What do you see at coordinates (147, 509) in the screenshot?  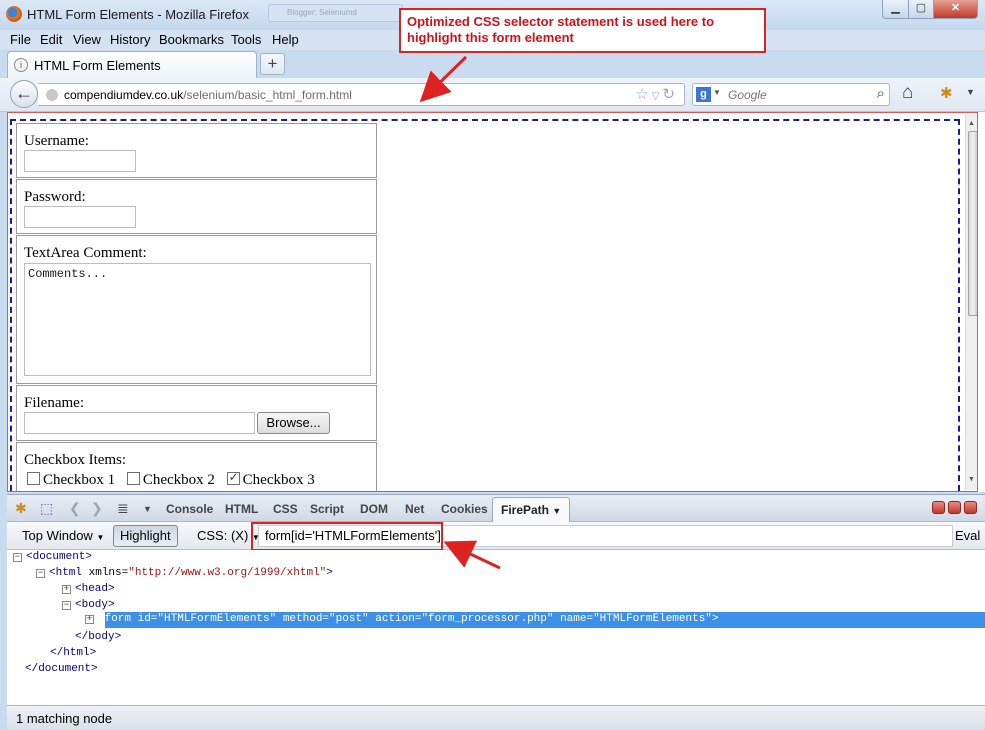 I see `panel-dropdown-icon: ▼` at bounding box center [147, 509].